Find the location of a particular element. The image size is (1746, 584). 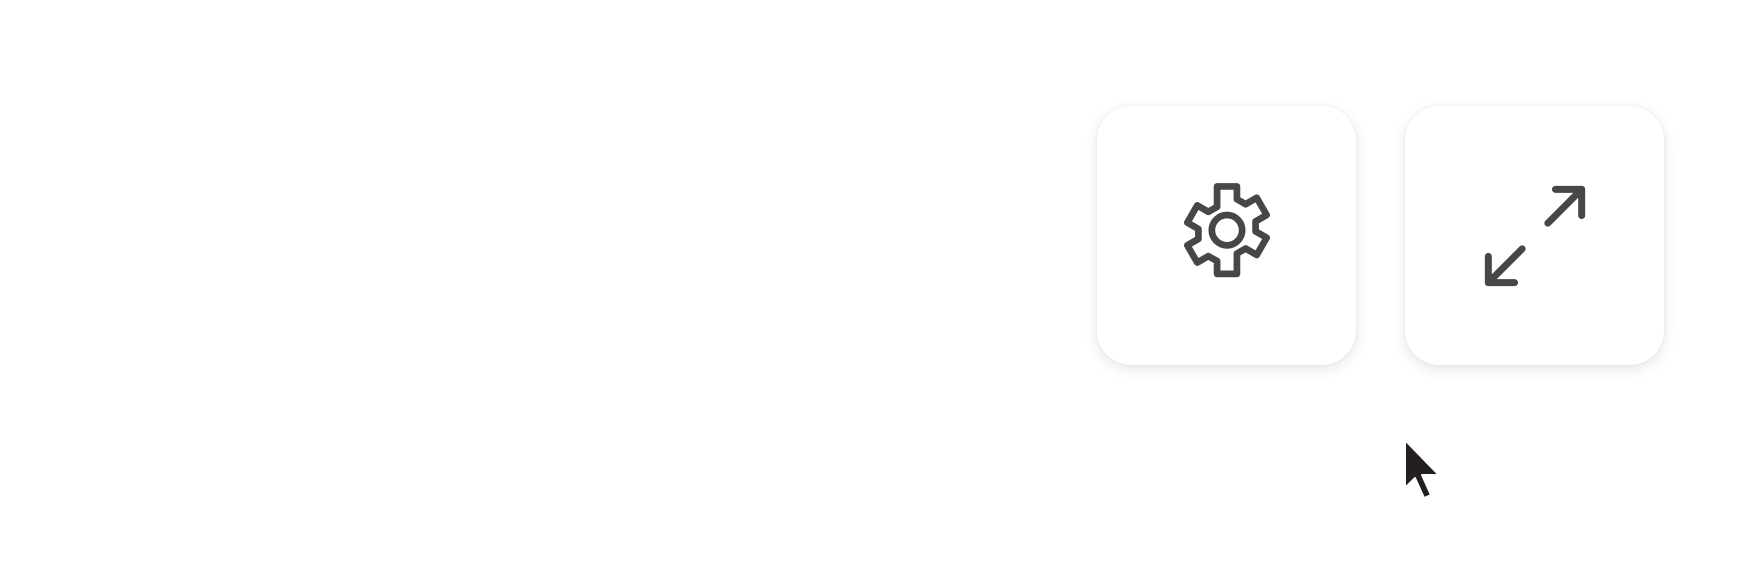

mouse-pointer-icon is located at coordinates (1423, 471).